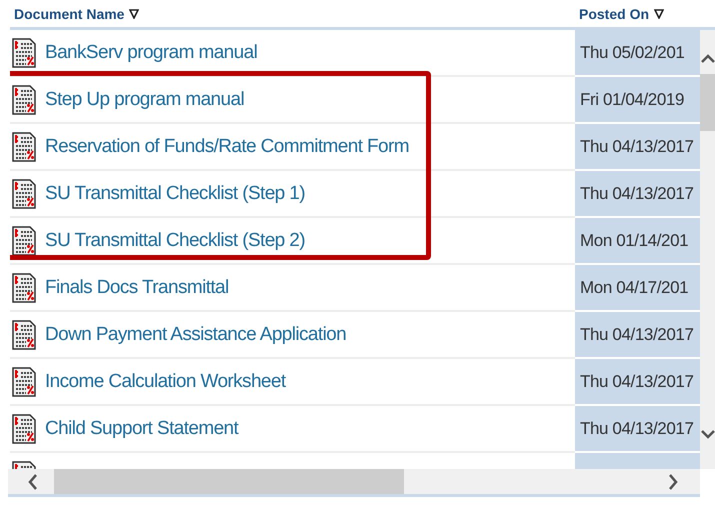 The height and width of the screenshot is (505, 715). I want to click on document-link: Down Payment Assistance Application, so click(195, 335).